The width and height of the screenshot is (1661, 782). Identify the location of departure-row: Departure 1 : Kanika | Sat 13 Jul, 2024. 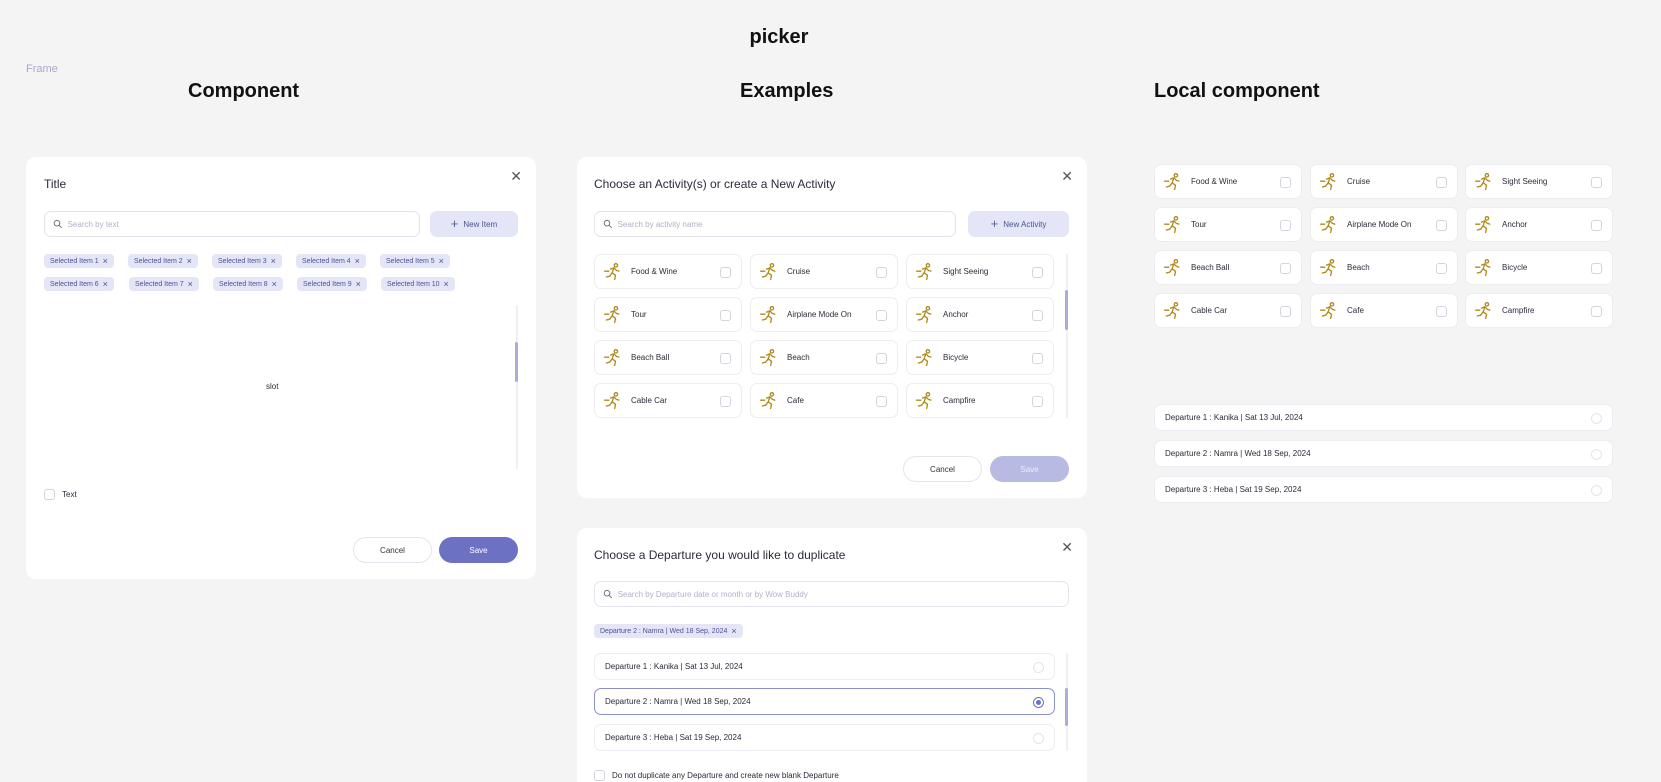
(824, 666).